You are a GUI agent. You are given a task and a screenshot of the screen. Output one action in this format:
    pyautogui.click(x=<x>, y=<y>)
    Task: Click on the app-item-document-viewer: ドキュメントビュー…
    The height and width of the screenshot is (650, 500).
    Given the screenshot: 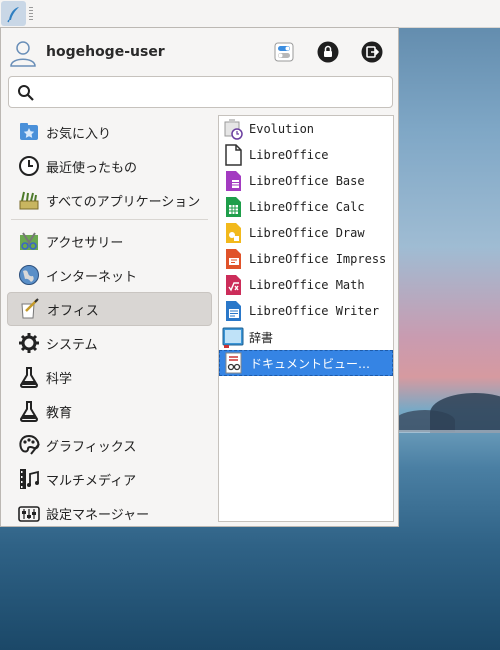 What is the action you would take?
    pyautogui.click(x=306, y=363)
    